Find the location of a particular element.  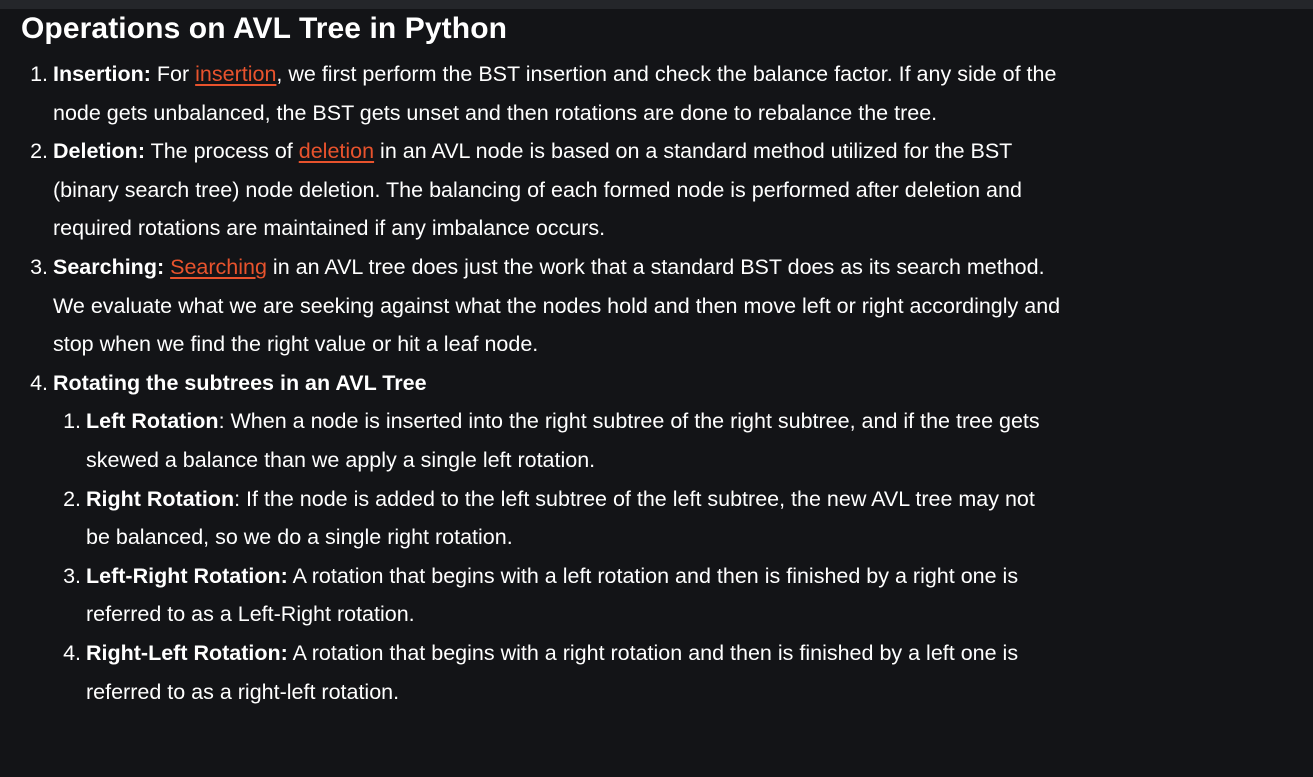

item-pre-text: For is located at coordinates (173, 74).